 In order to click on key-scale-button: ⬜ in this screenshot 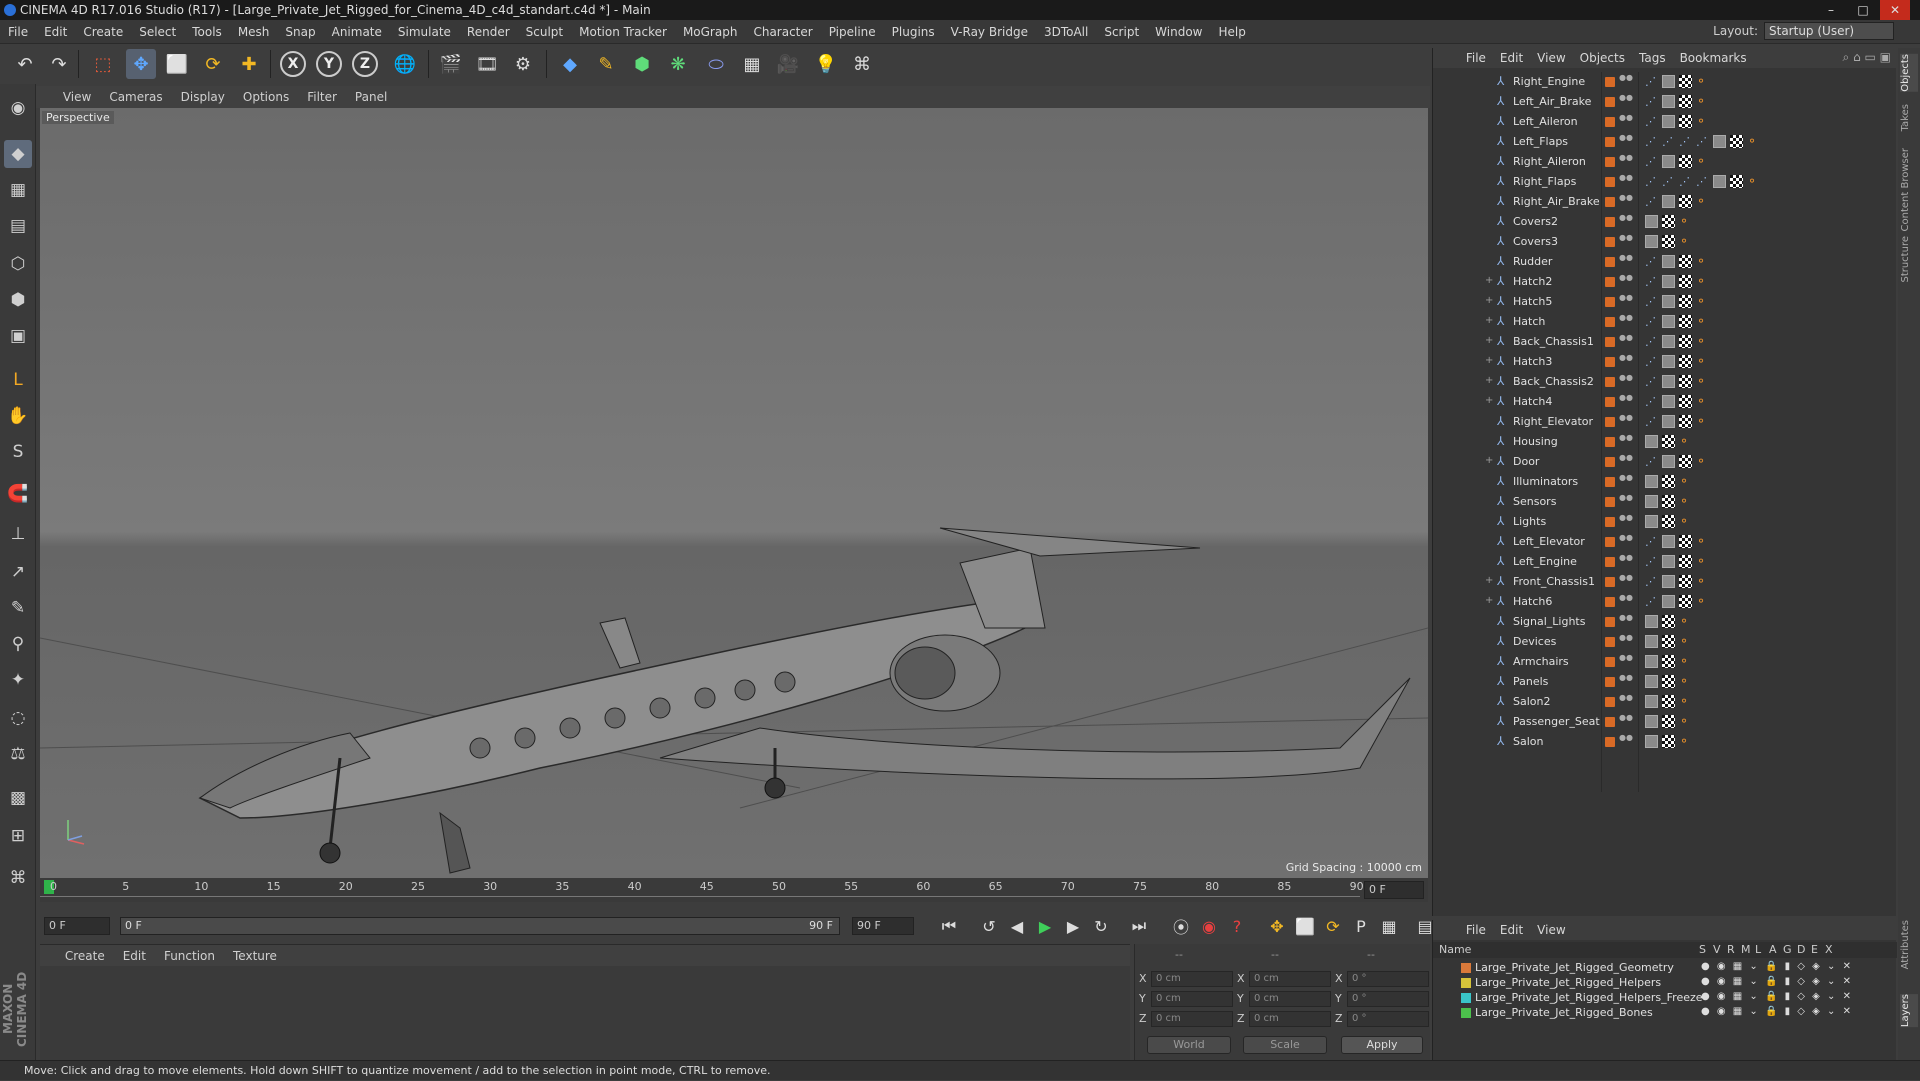, I will do `click(1305, 926)`.